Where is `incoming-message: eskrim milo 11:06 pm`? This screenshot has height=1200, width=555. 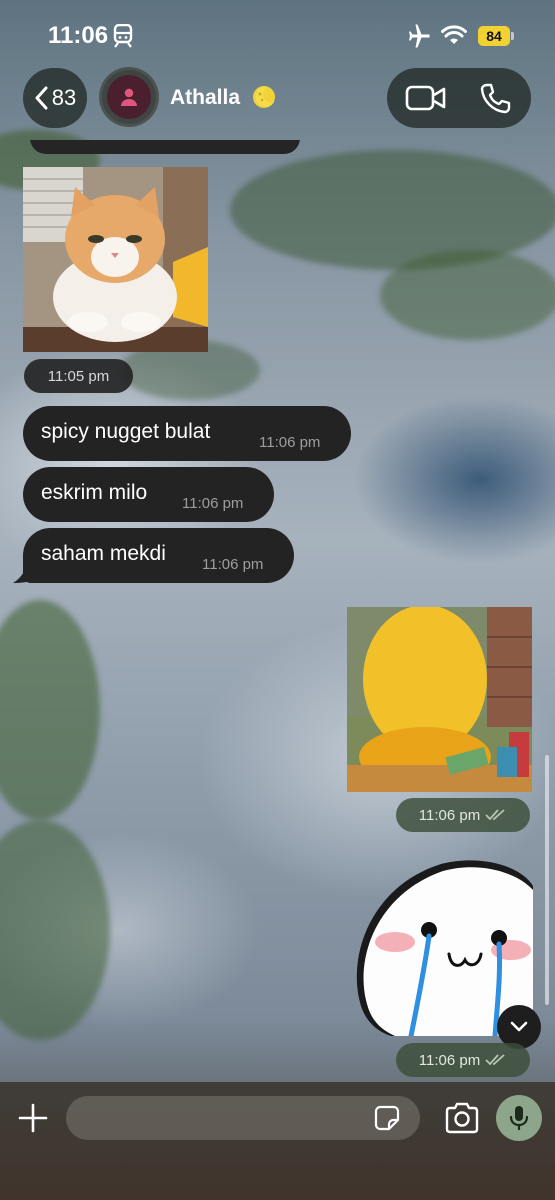
incoming-message: eskrim milo 11:06 pm is located at coordinates (148, 494).